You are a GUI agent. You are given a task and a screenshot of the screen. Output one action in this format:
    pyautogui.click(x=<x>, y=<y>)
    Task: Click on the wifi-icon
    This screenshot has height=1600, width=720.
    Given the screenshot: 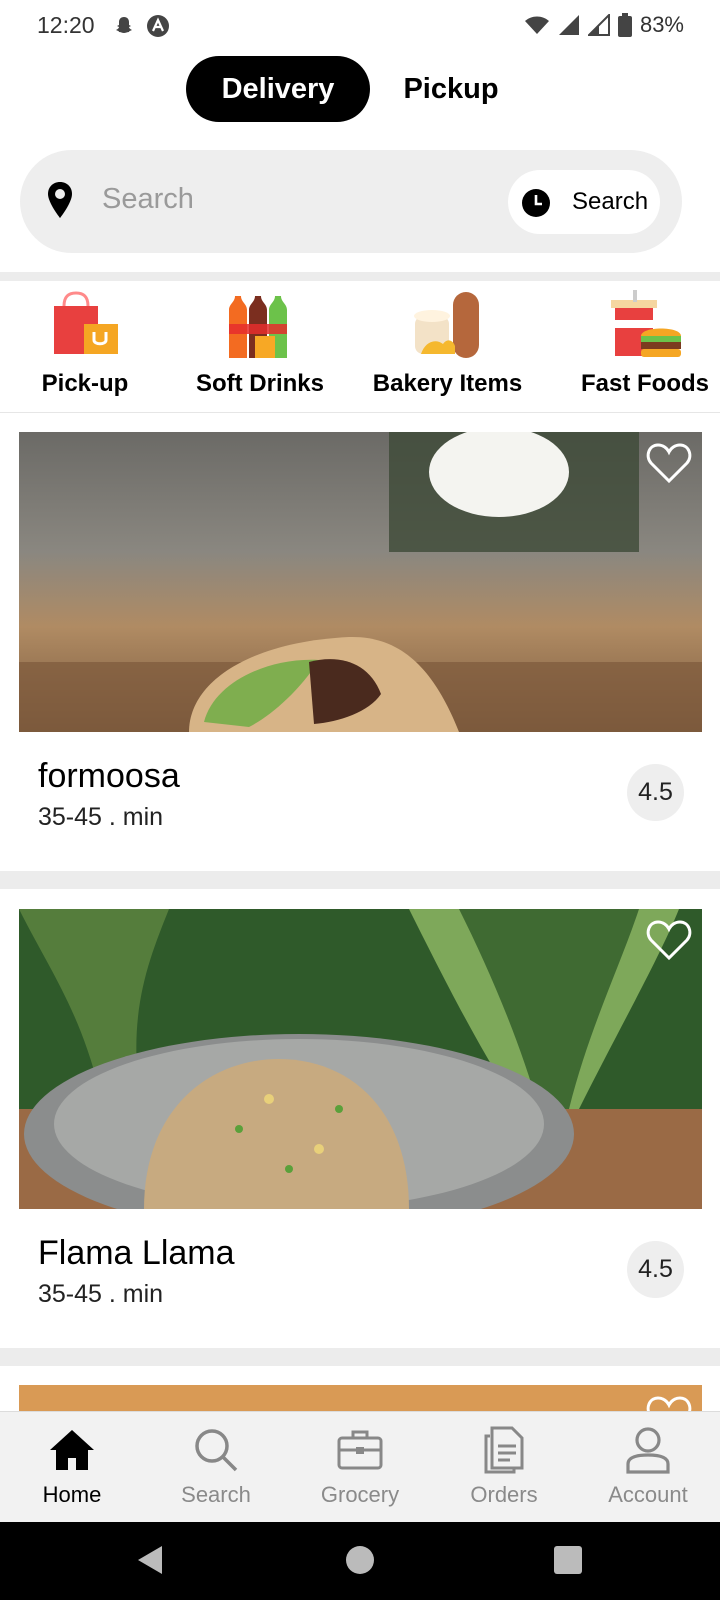 What is the action you would take?
    pyautogui.click(x=536, y=25)
    